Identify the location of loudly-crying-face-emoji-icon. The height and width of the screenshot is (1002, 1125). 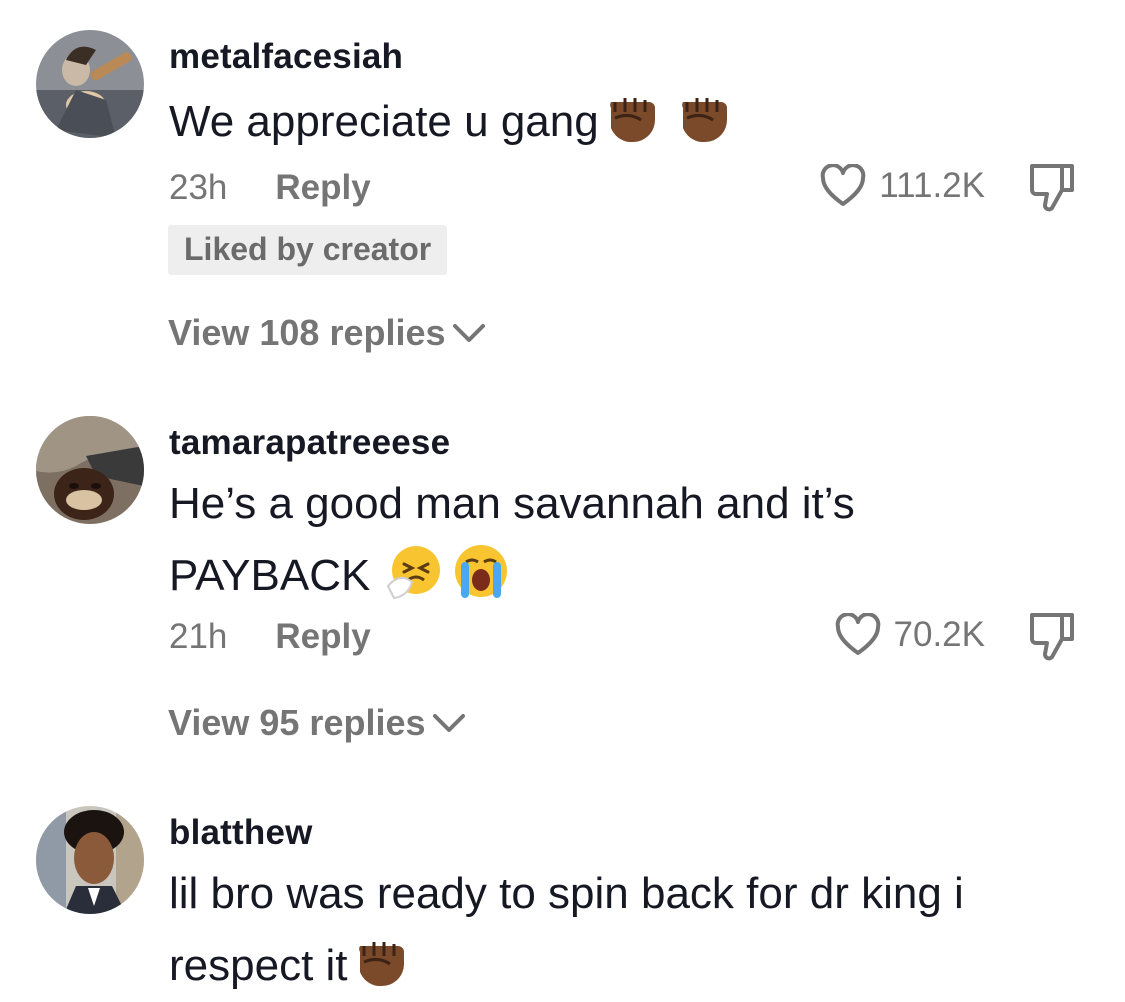
(481, 571).